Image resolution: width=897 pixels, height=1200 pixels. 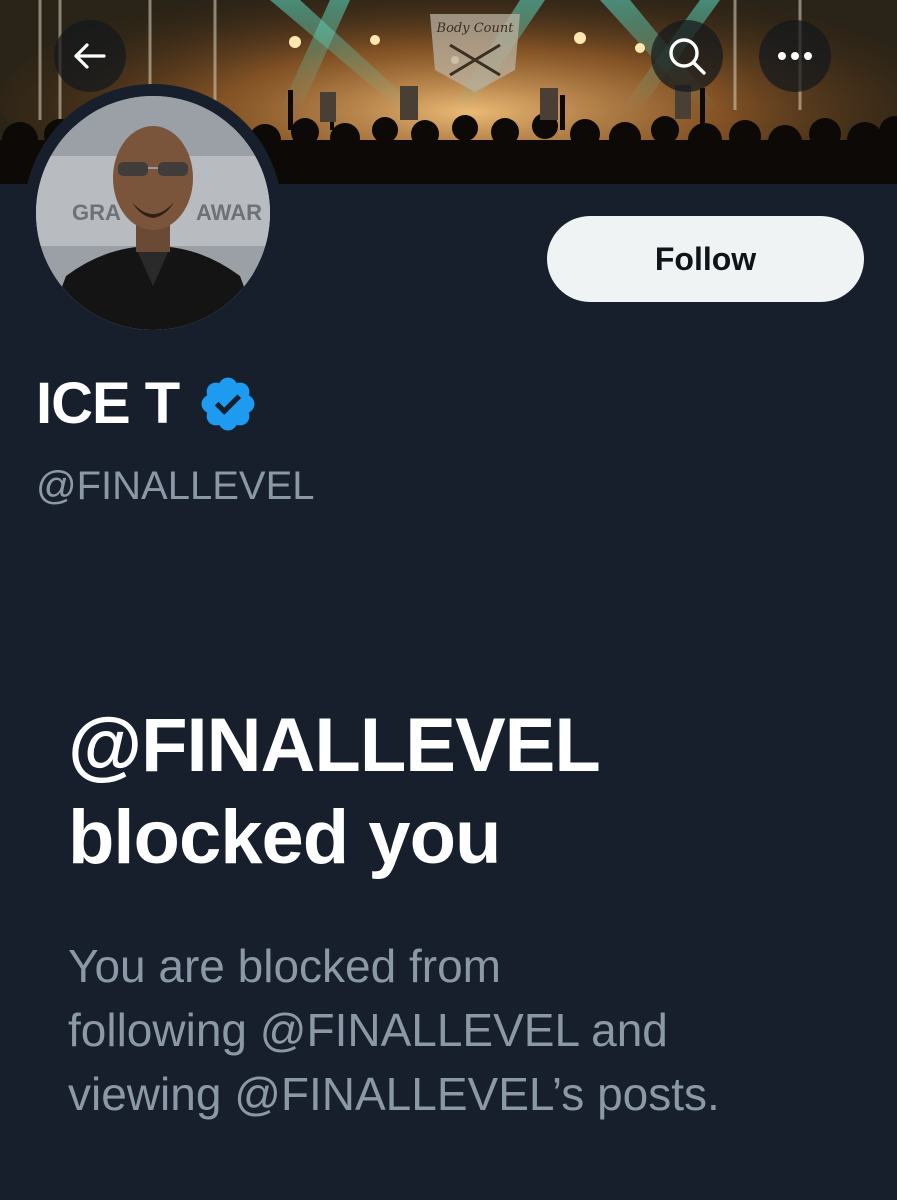 I want to click on avatar-photo: GRA AWAR, so click(x=153, y=213).